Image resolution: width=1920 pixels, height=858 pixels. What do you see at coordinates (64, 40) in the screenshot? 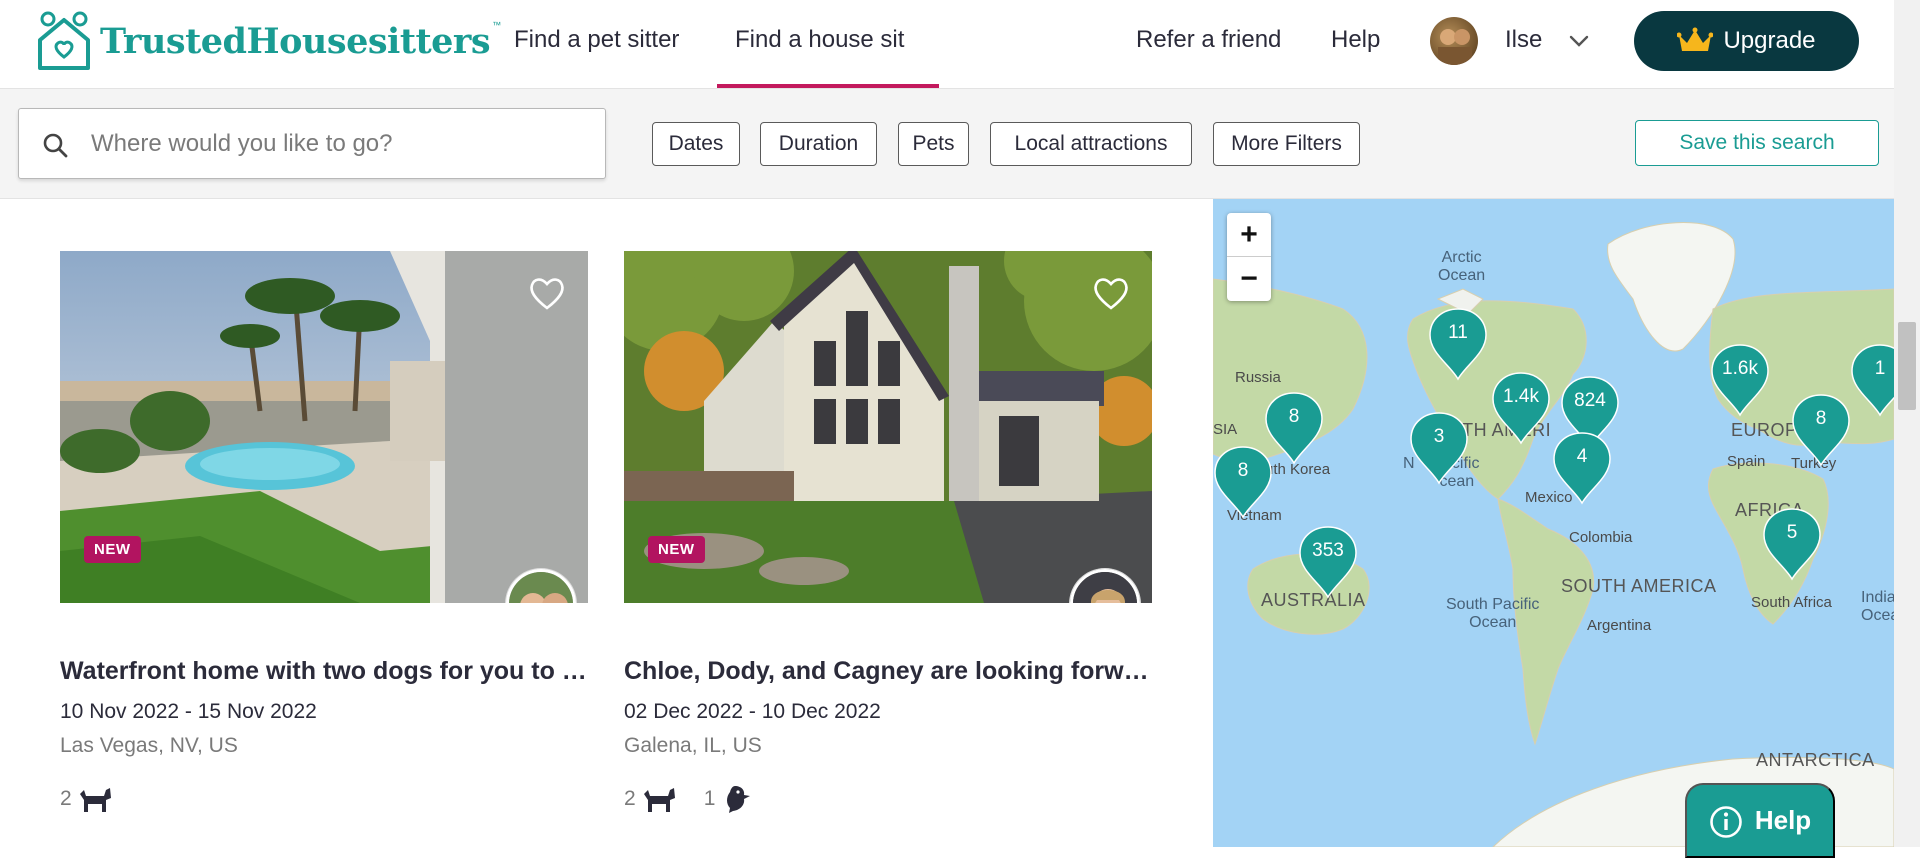
I see `house-logo-icon` at bounding box center [64, 40].